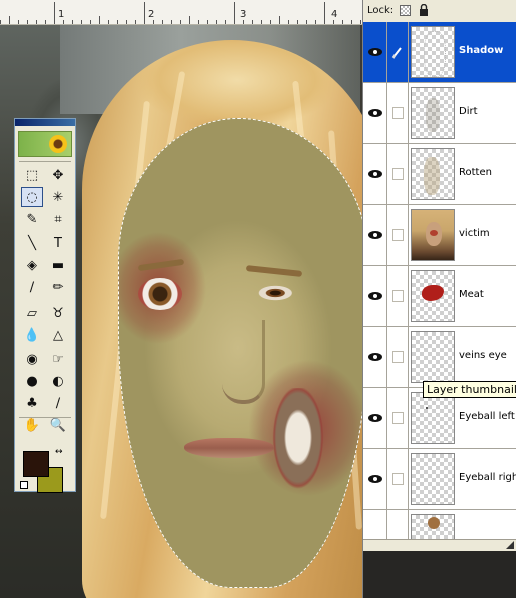 The height and width of the screenshot is (598, 516). What do you see at coordinates (58, 359) in the screenshot?
I see `burn-icon: ☞` at bounding box center [58, 359].